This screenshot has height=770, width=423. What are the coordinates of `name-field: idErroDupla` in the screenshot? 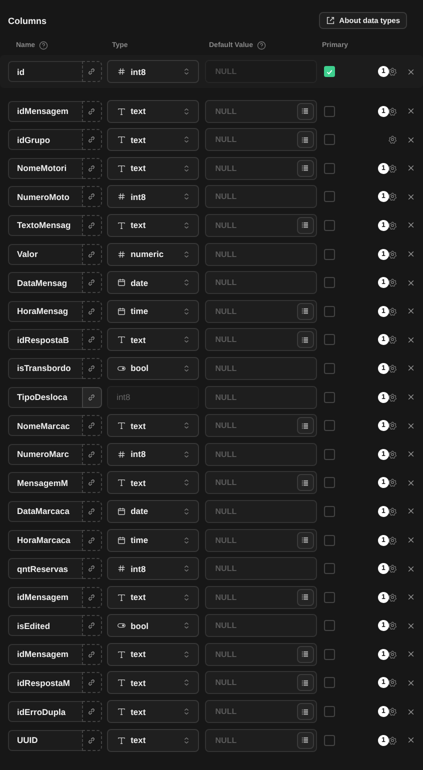 It's located at (45, 711).